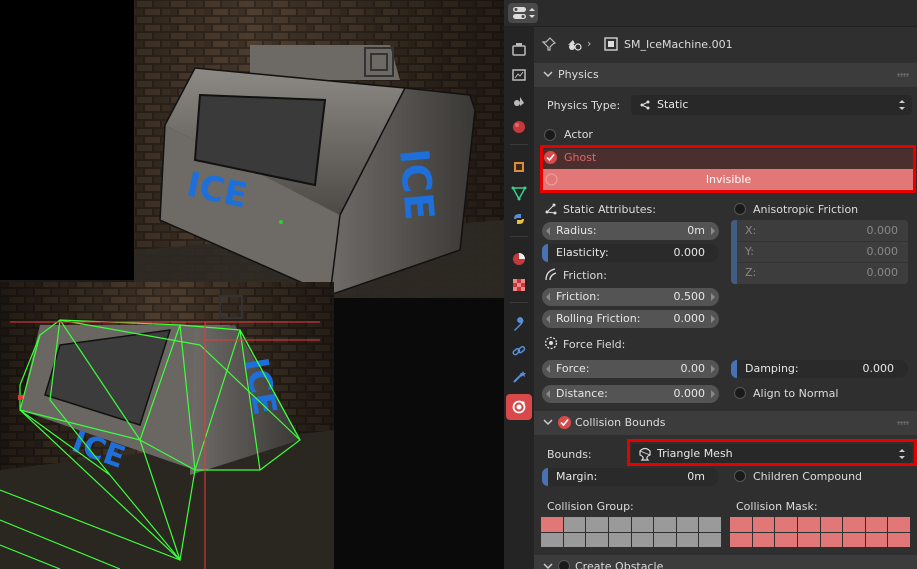  What do you see at coordinates (630, 394) in the screenshot?
I see `distance-field: Distance: 0.000` at bounding box center [630, 394].